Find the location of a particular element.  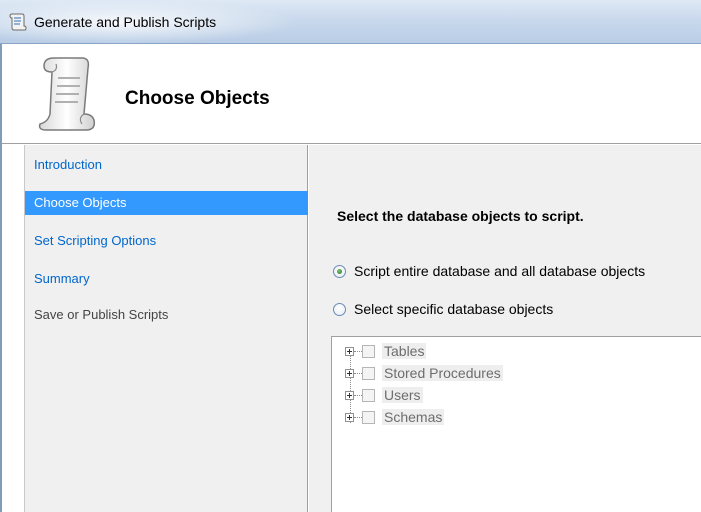

sidebar-item-choose-objects: Choose Objects is located at coordinates (166, 203).